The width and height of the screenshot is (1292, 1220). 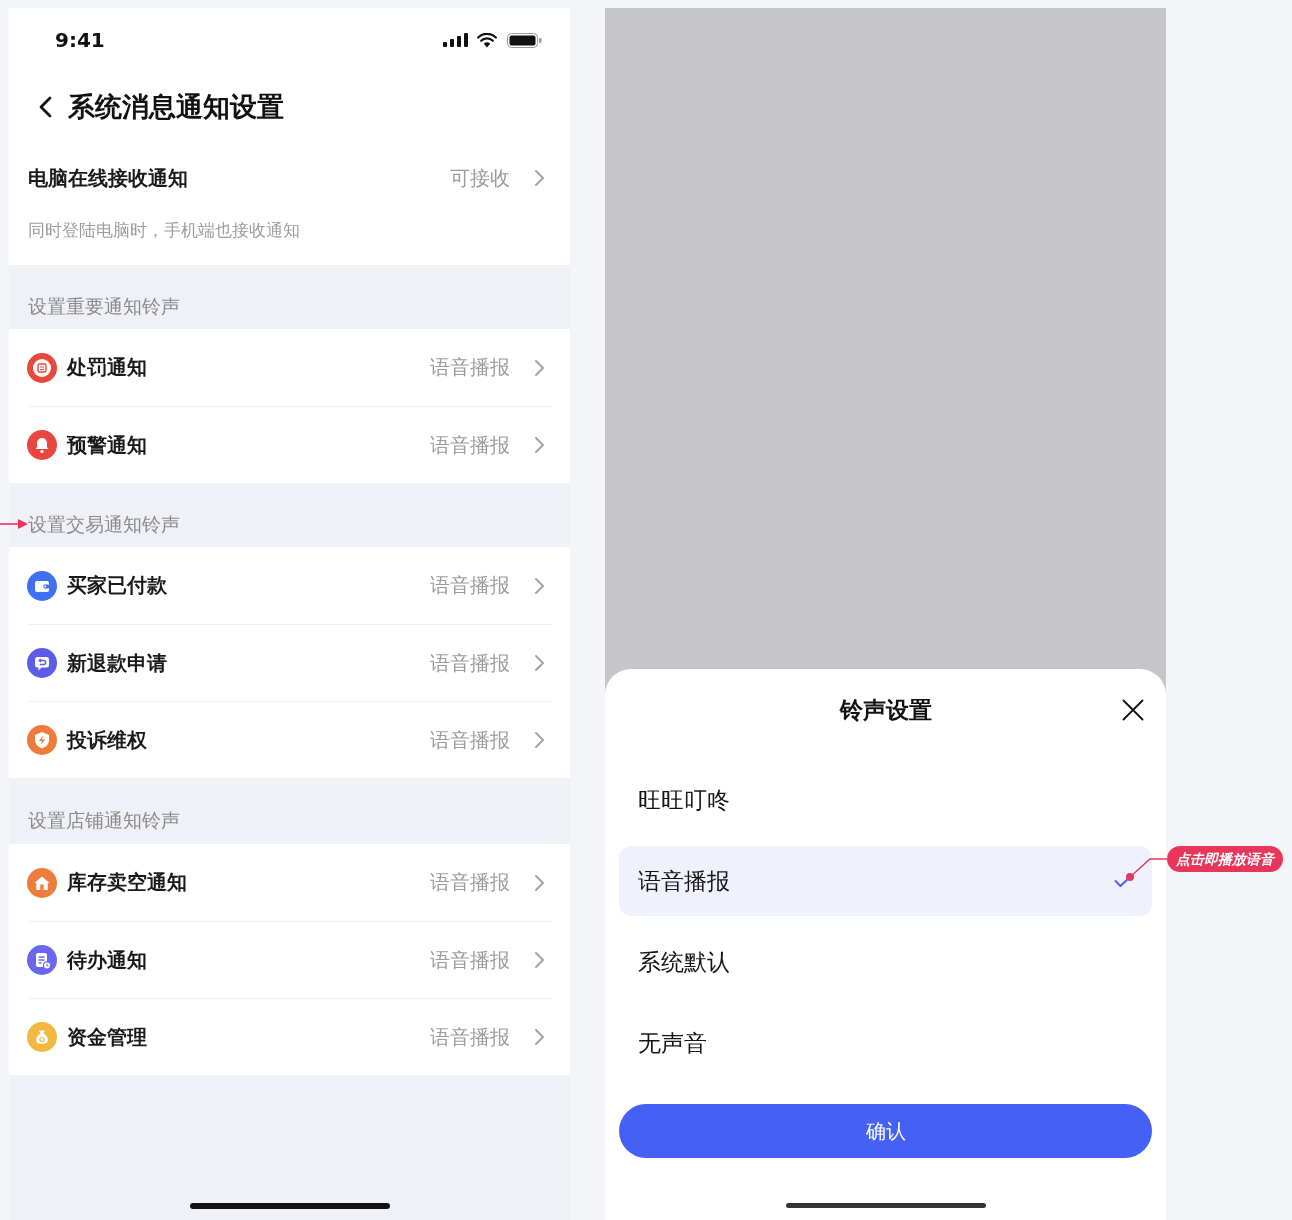 I want to click on setting-value: 可接收, so click(x=480, y=178).